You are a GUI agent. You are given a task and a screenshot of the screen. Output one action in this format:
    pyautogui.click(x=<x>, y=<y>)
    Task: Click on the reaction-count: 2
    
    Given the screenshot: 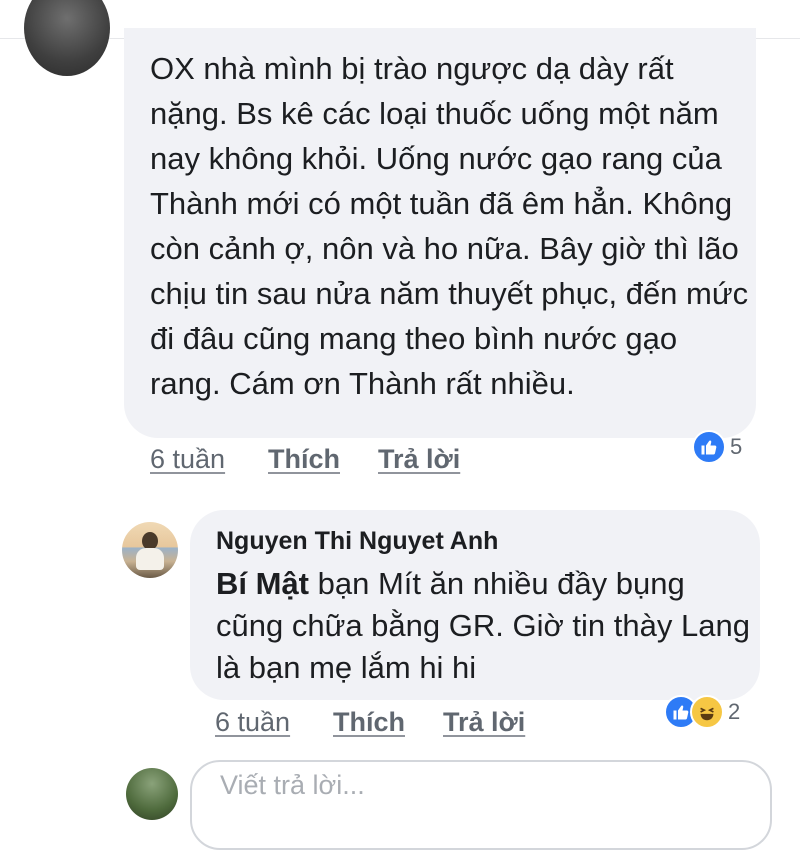 What is the action you would take?
    pyautogui.click(x=734, y=711)
    